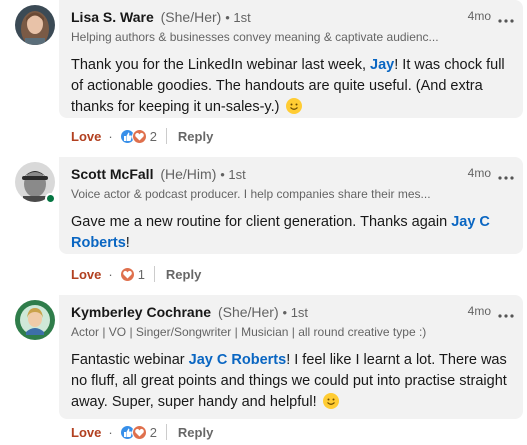 The height and width of the screenshot is (445, 527). Describe the element at coordinates (188, 174) in the screenshot. I see `author-pronouns: (He/Him)` at that location.